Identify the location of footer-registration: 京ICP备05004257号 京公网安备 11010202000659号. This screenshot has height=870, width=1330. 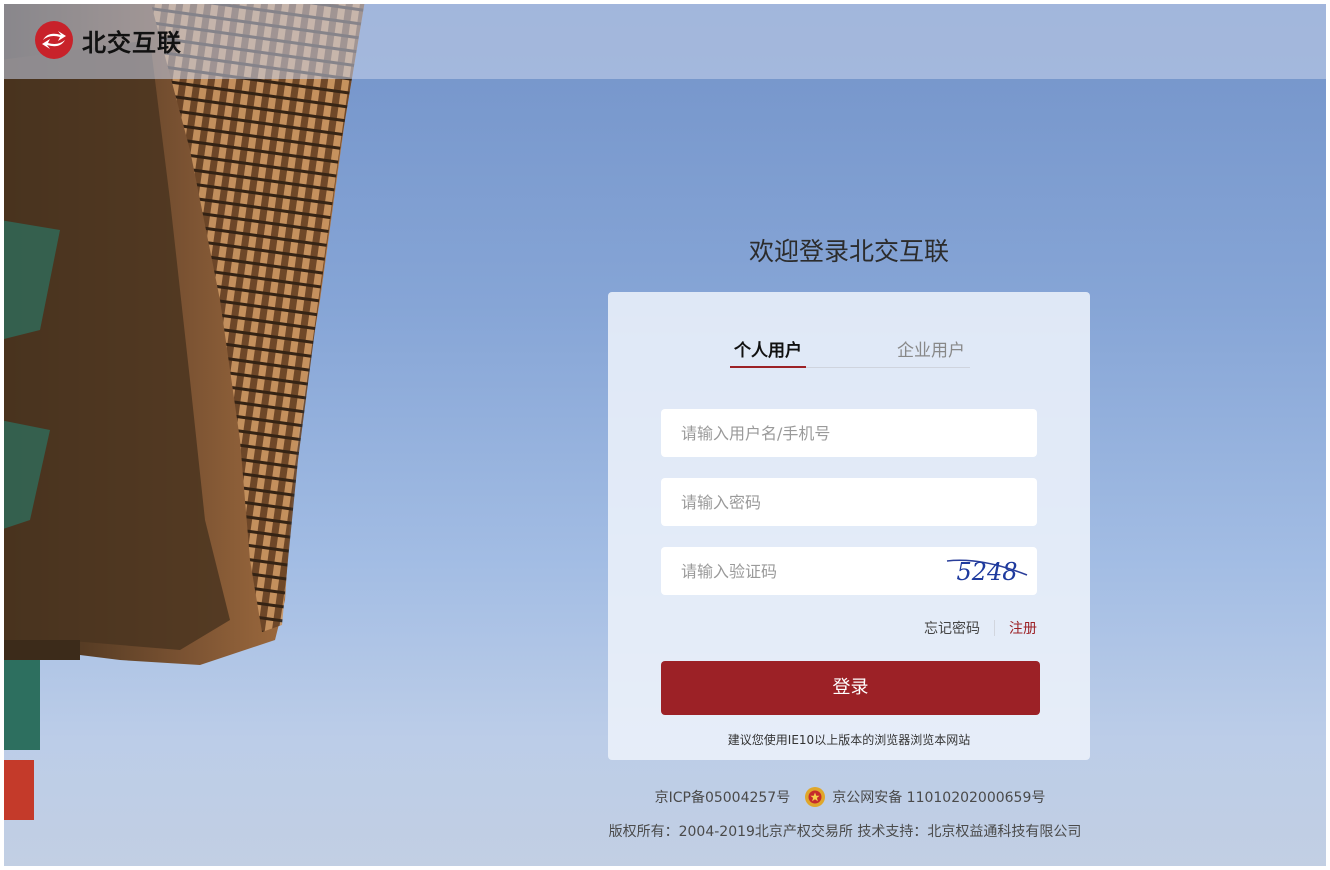
(850, 797).